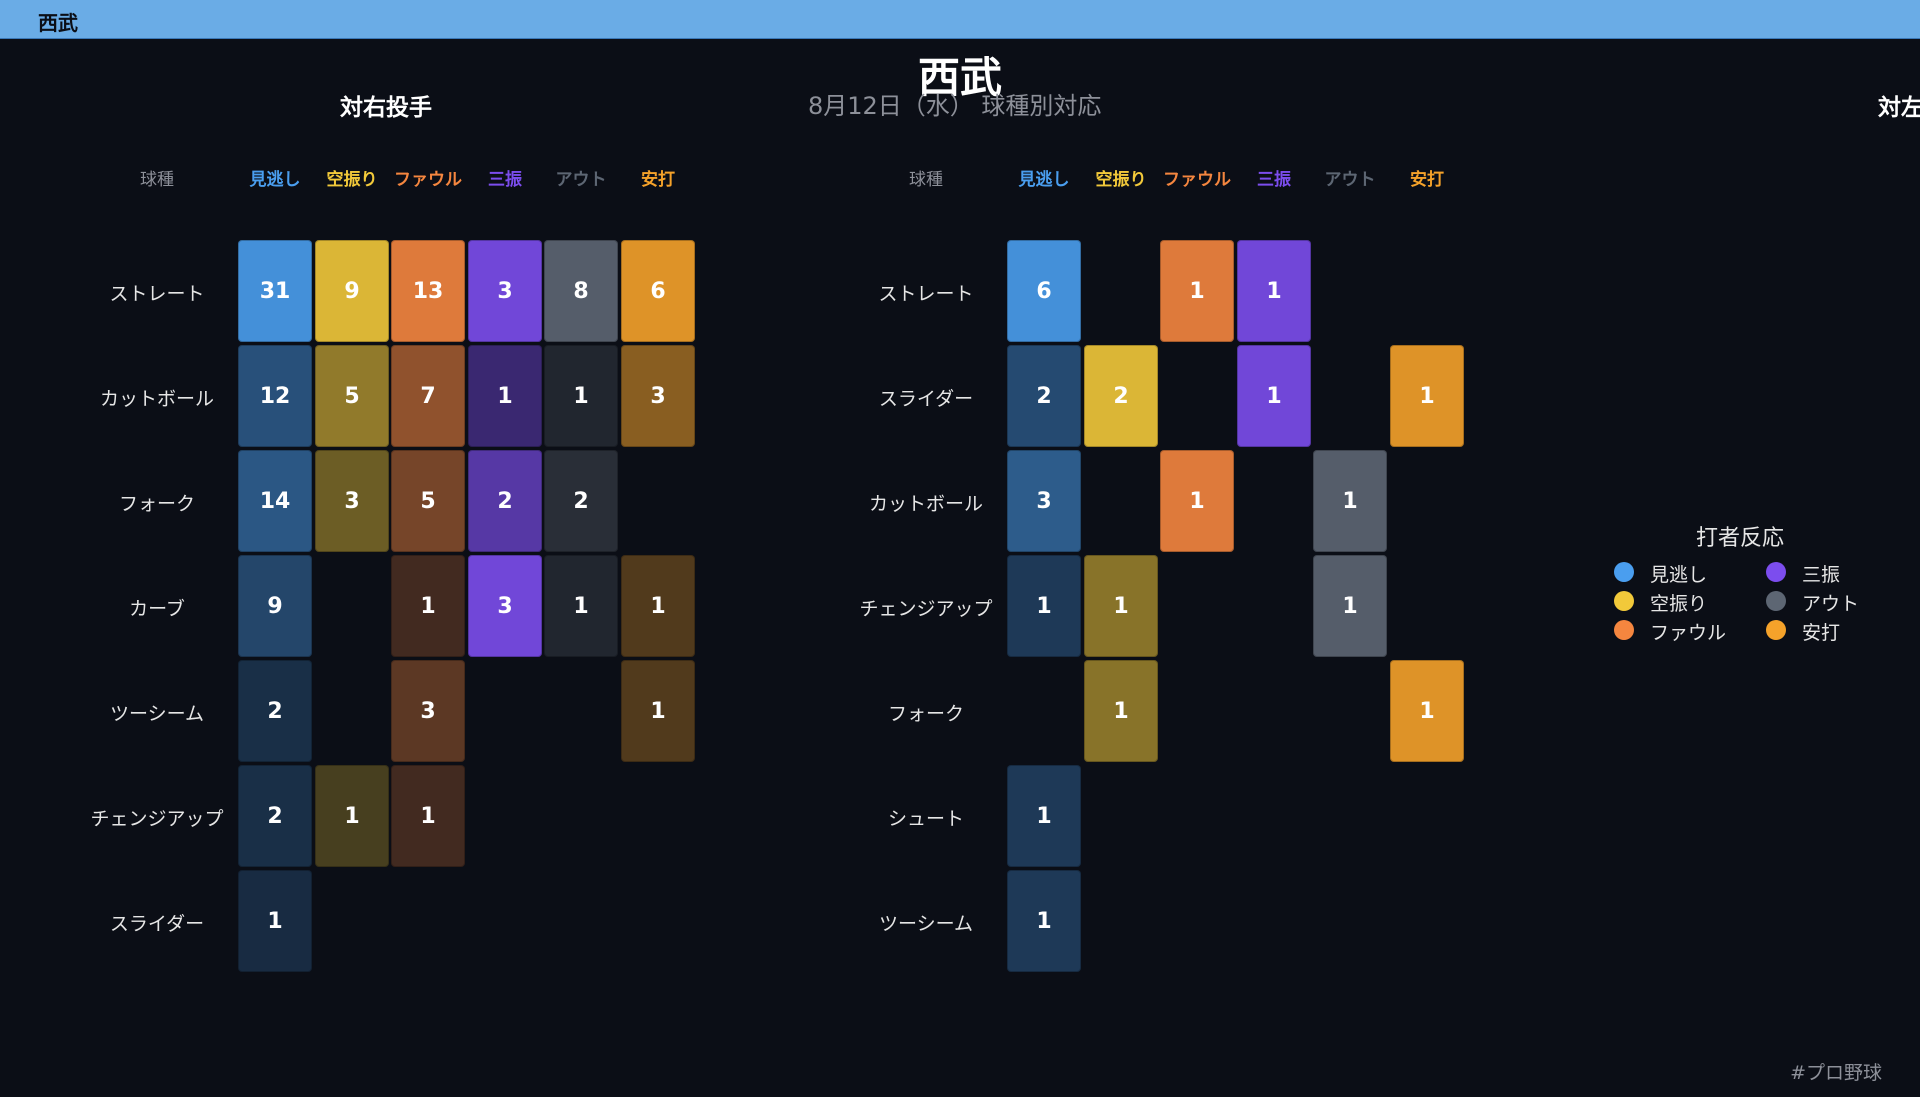 This screenshot has width=1920, height=1097. Describe the element at coordinates (1688, 633) in the screenshot. I see `legend-label: ファウル` at that location.